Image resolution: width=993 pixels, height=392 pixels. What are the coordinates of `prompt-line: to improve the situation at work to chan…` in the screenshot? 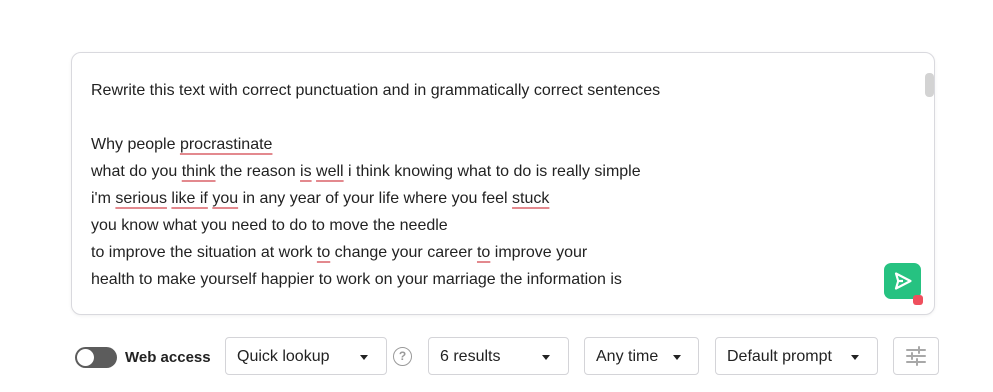 It's located at (491, 252).